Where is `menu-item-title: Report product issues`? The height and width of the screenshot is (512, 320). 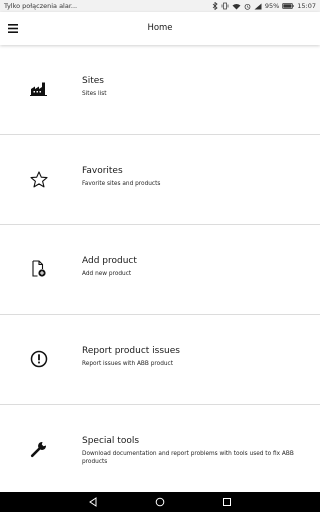
menu-item-title: Report product issues is located at coordinates (131, 351).